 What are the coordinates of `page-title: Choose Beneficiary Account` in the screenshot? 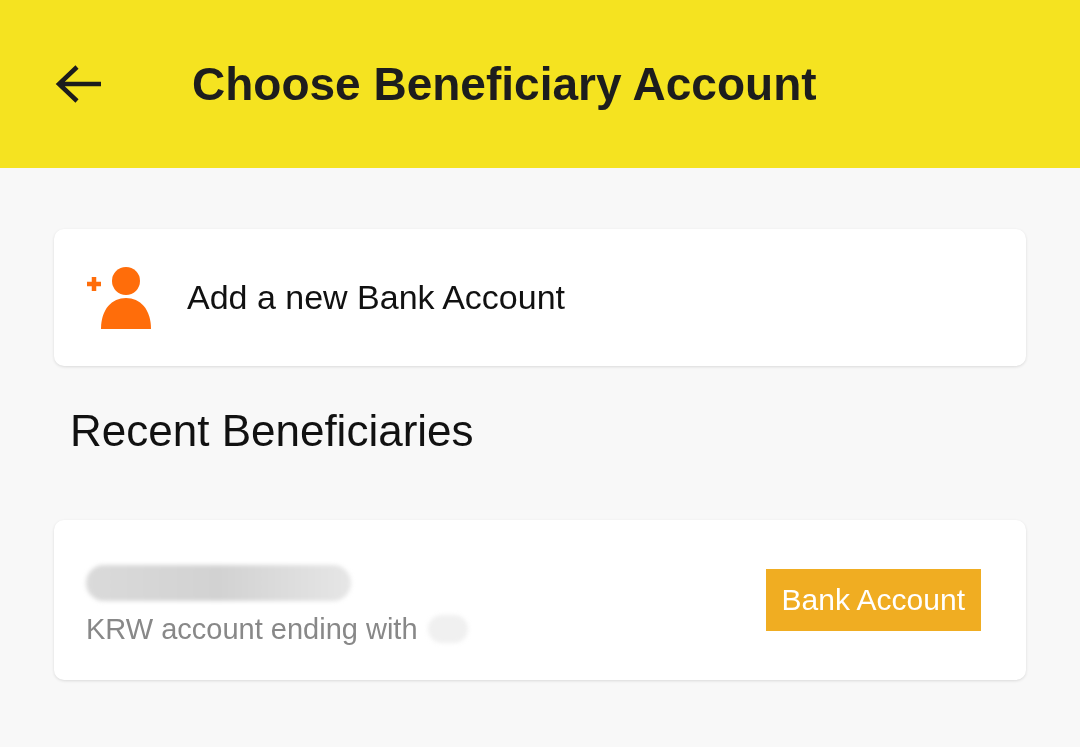 It's located at (504, 84).